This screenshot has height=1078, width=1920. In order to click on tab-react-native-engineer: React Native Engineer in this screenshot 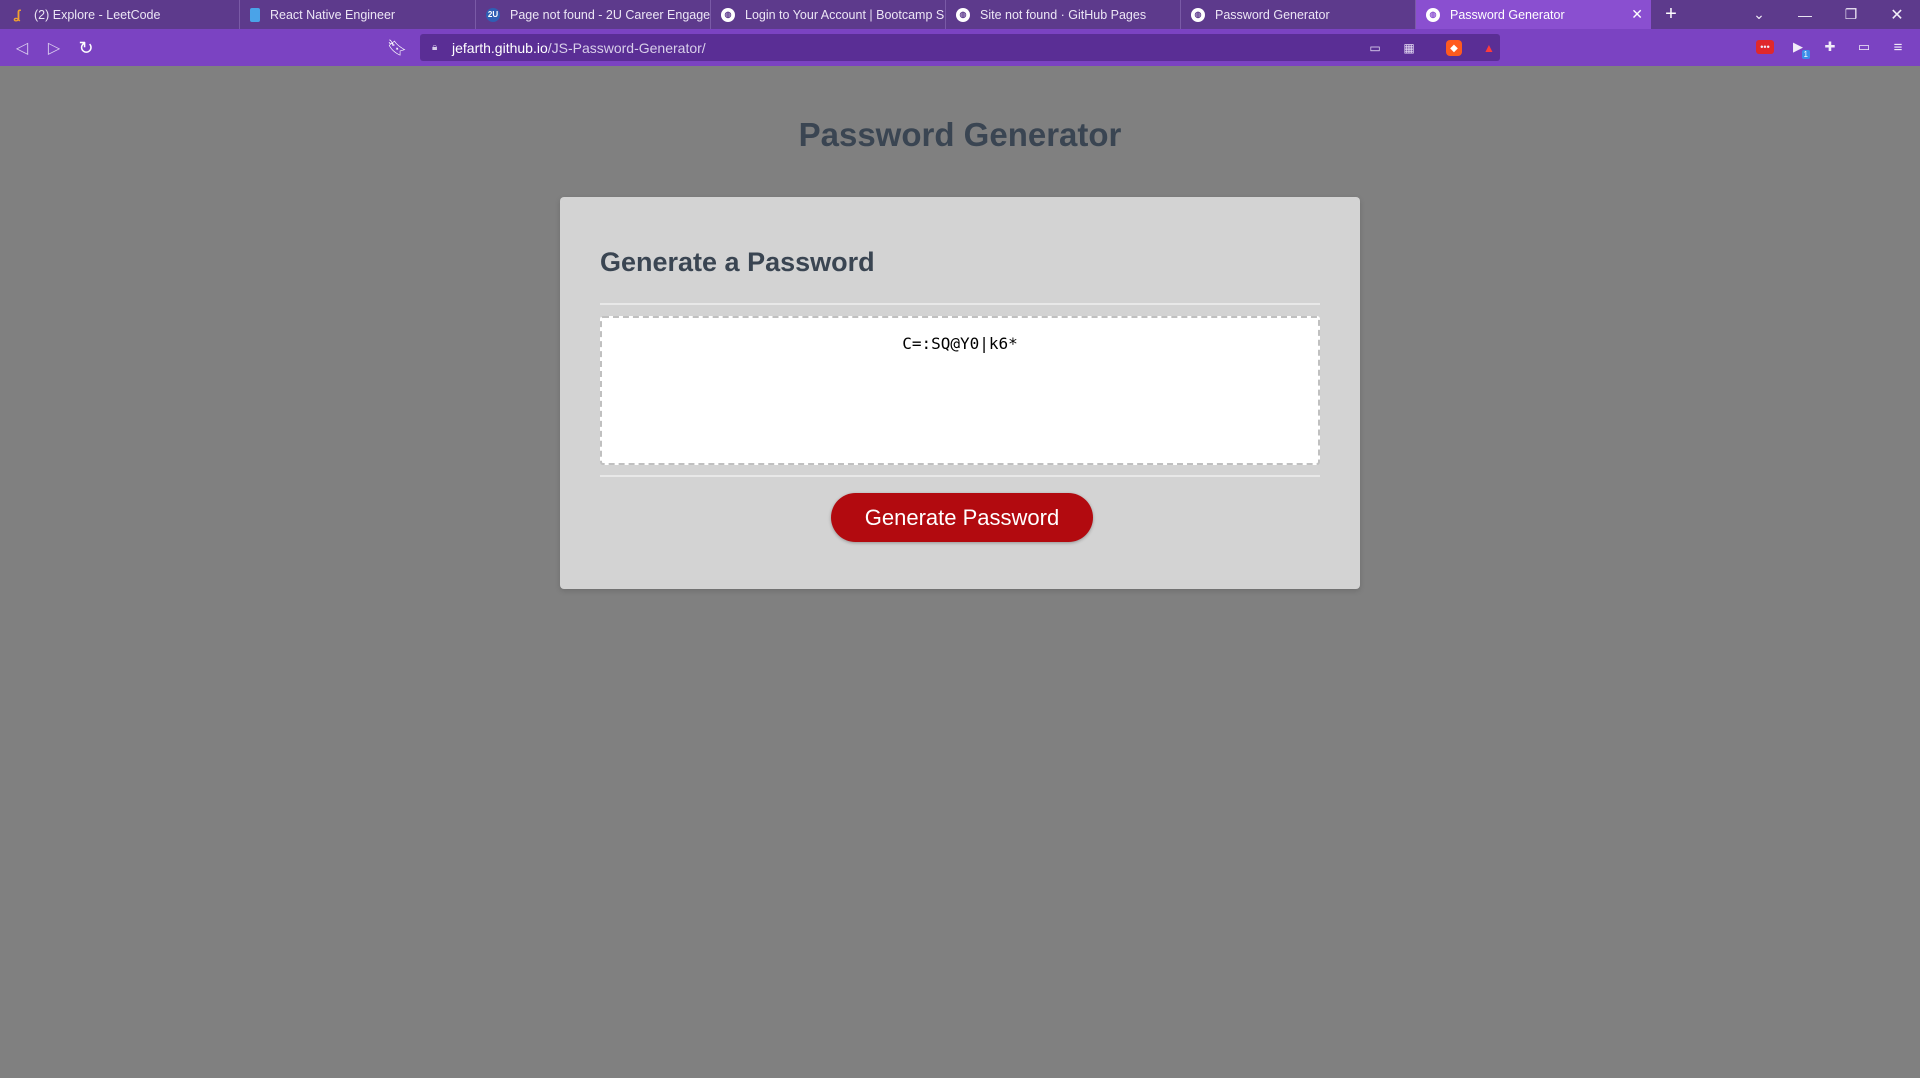, I will do `click(358, 14)`.